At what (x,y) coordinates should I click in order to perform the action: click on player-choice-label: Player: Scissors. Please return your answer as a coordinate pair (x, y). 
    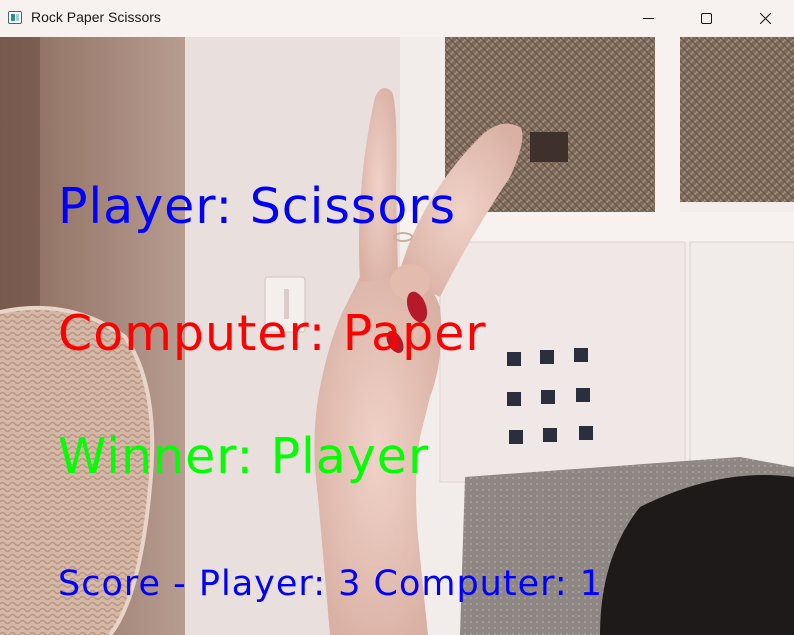
    Looking at the image, I should click on (257, 206).